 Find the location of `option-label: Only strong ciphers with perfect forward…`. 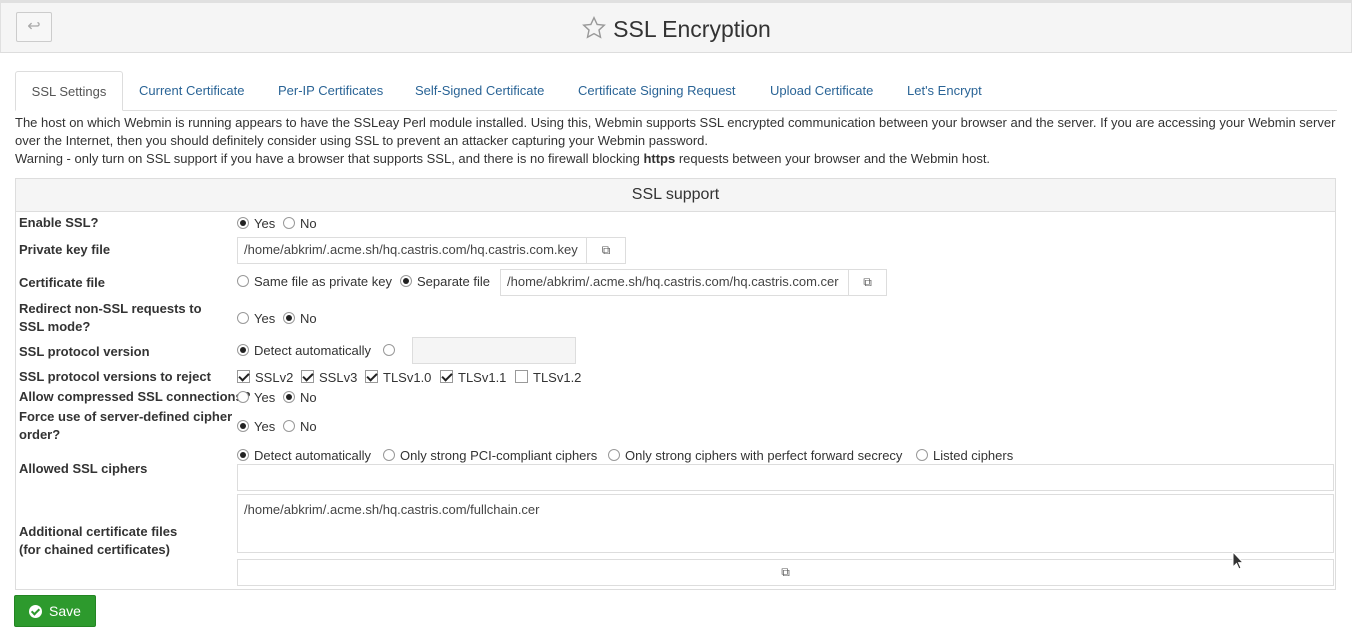

option-label: Only strong ciphers with perfect forward… is located at coordinates (764, 455).